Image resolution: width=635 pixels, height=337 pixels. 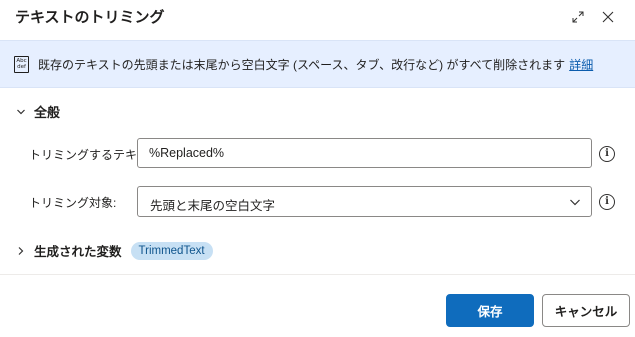 I want to click on save-button: 保存, so click(x=490, y=310).